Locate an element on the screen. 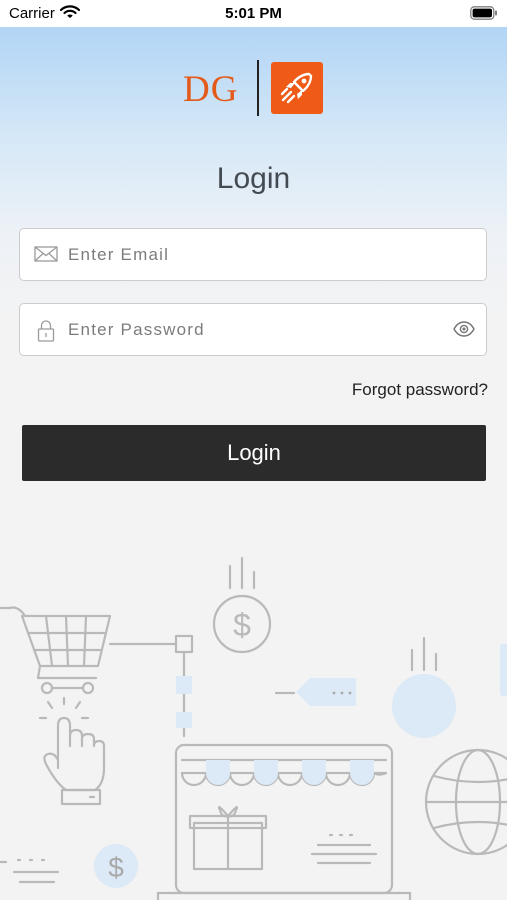  ball-icon is located at coordinates (424, 654).